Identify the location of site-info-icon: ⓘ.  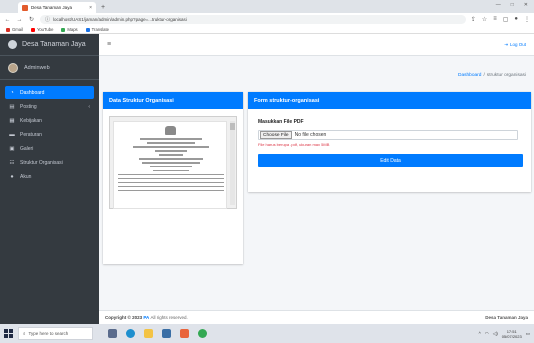
(47, 19).